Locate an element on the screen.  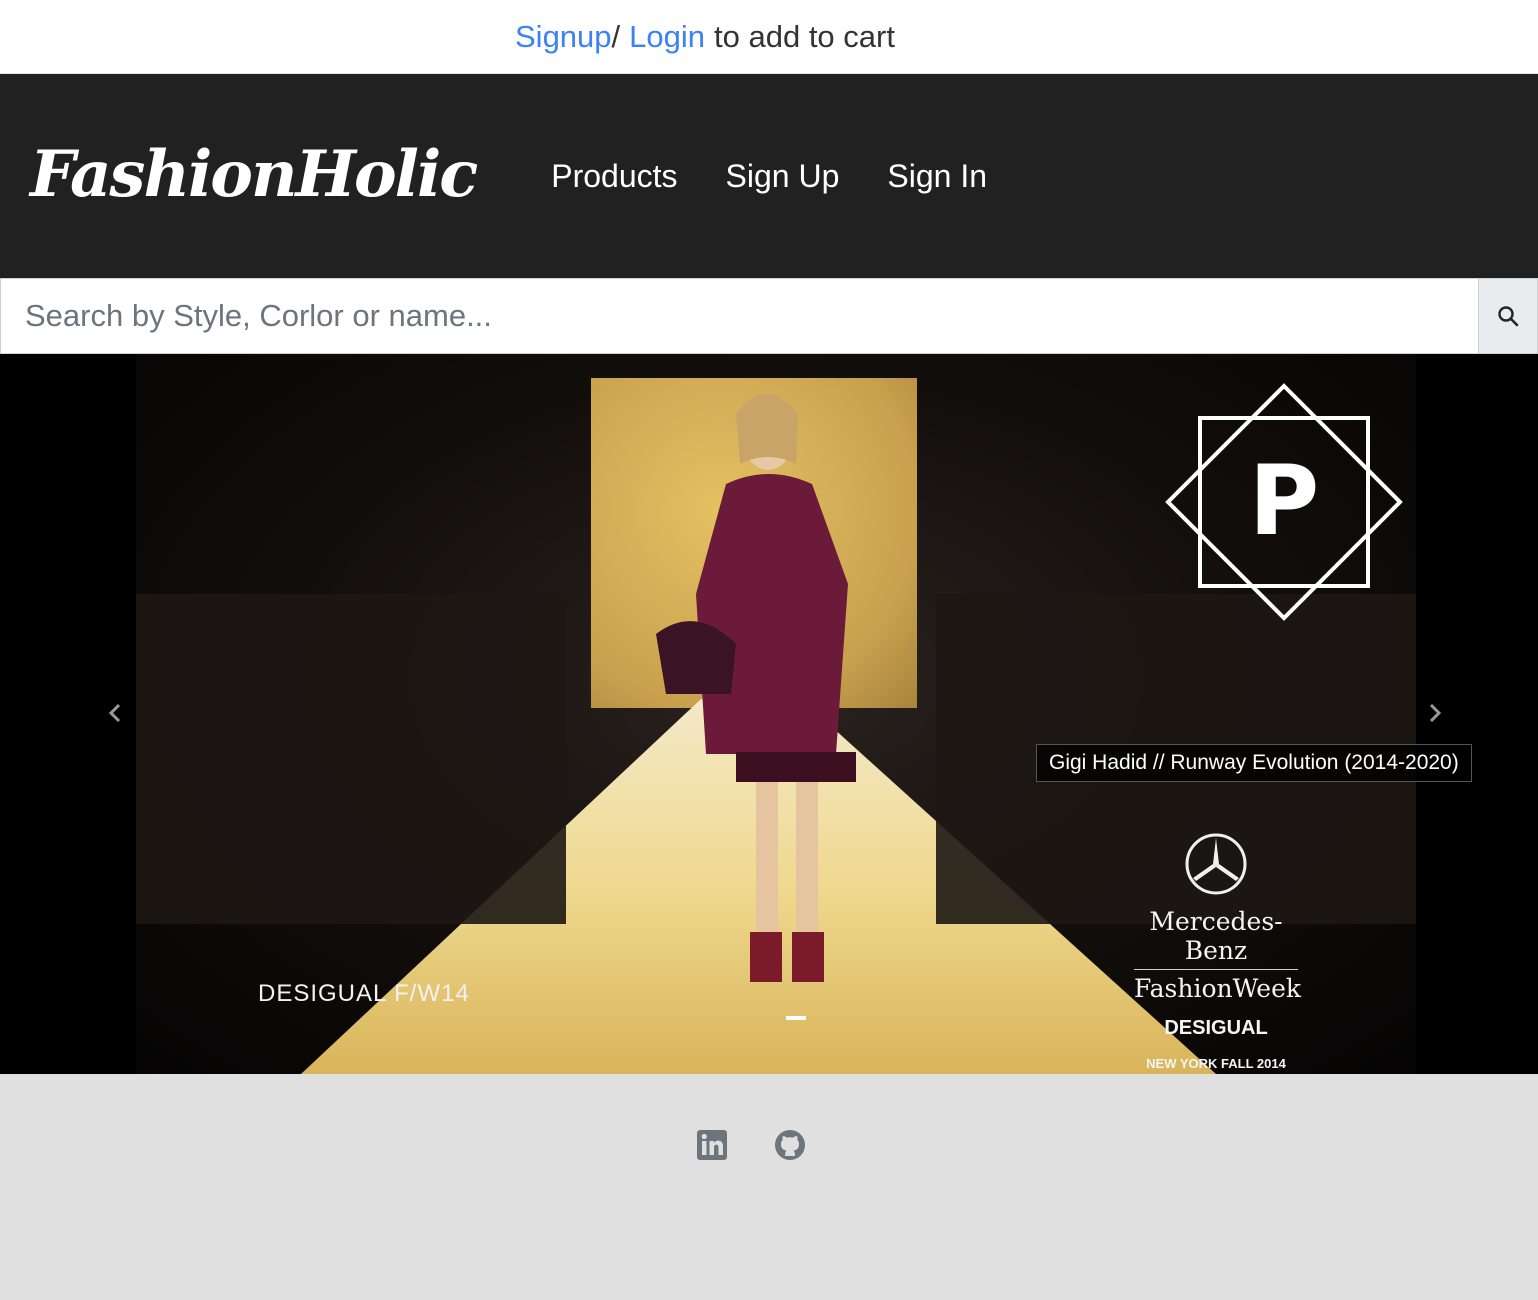
linkedin-link is located at coordinates (712, 1145).